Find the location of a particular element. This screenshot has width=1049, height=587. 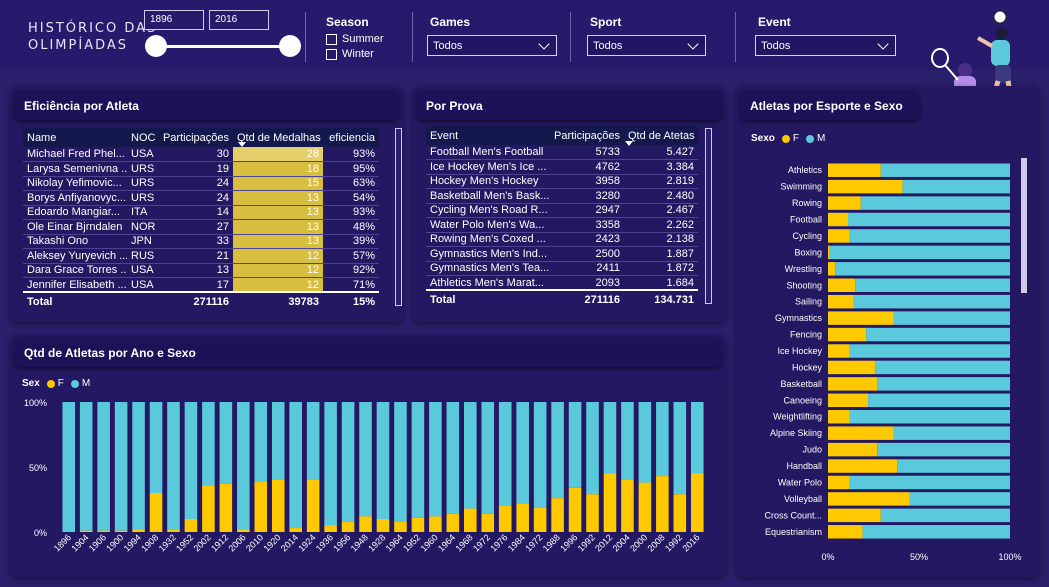

table-row: Takashi Ono JPN 33 13 39% is located at coordinates (201, 241).